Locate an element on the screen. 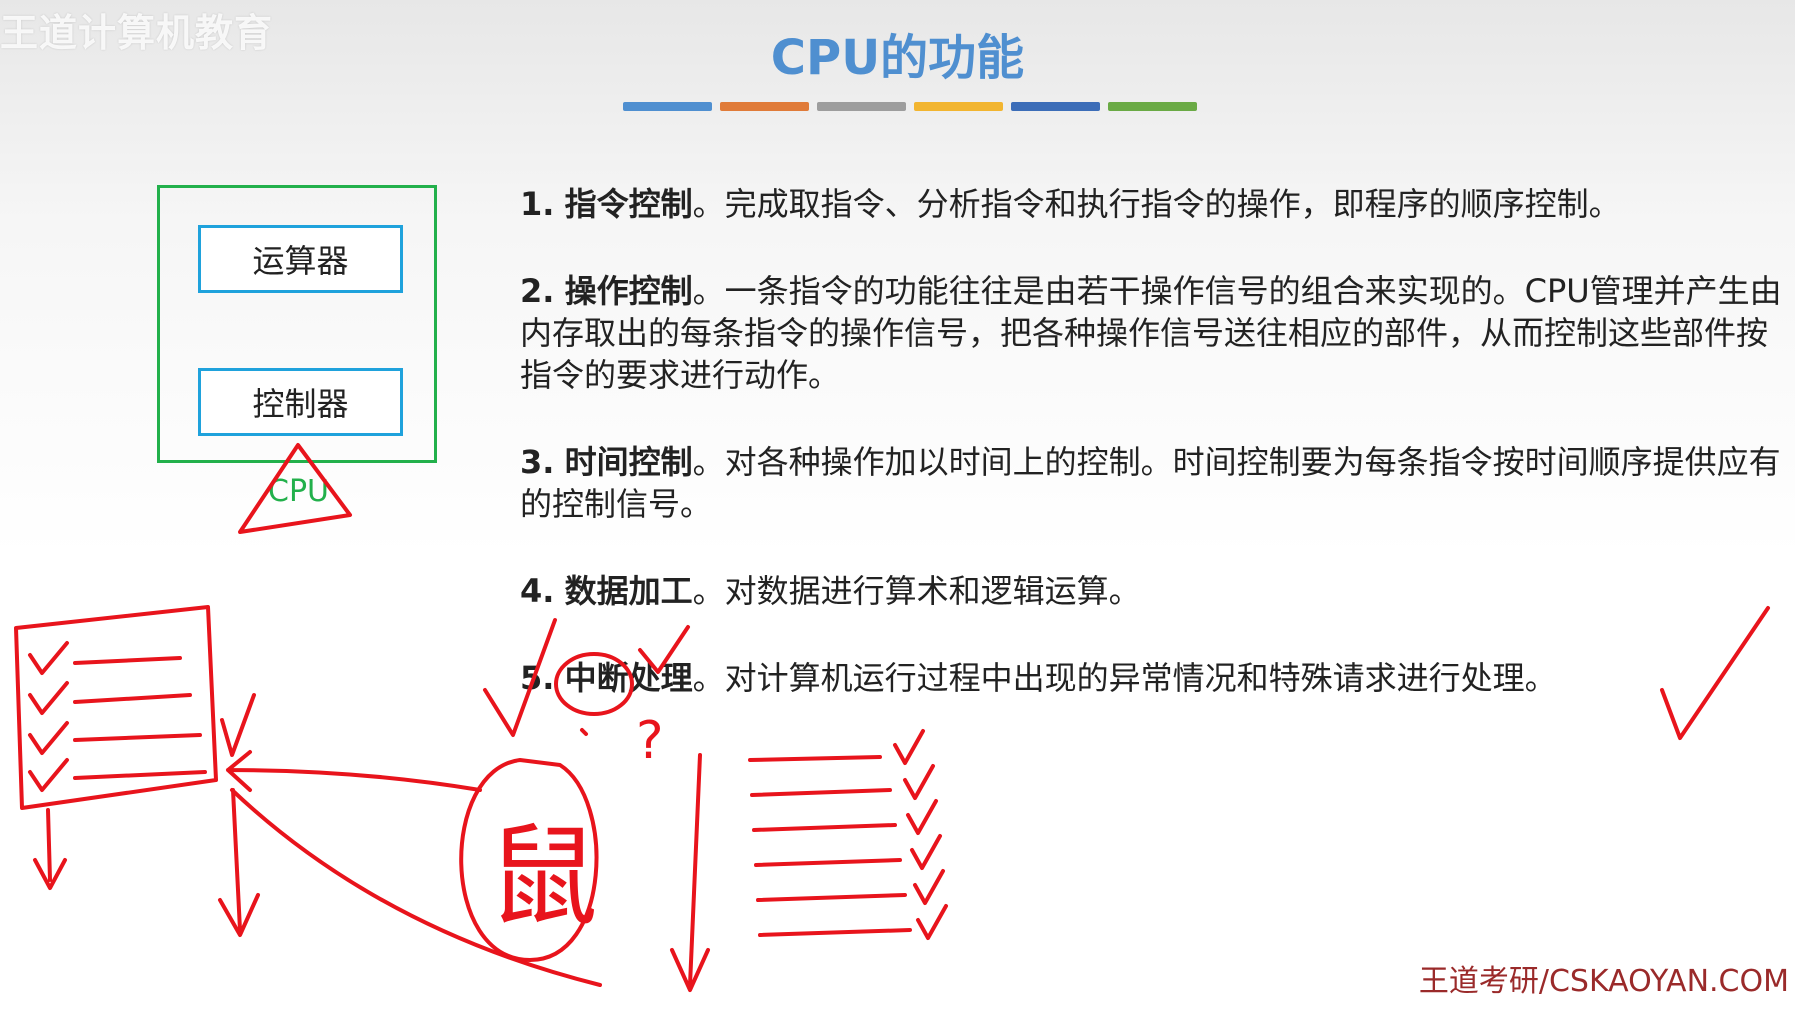 Image resolution: width=1795 pixels, height=1012 pixels. item-text: 。完成取指令、分析指令和执行指令的操作，即程序的顺序控制。 is located at coordinates (1156, 204).